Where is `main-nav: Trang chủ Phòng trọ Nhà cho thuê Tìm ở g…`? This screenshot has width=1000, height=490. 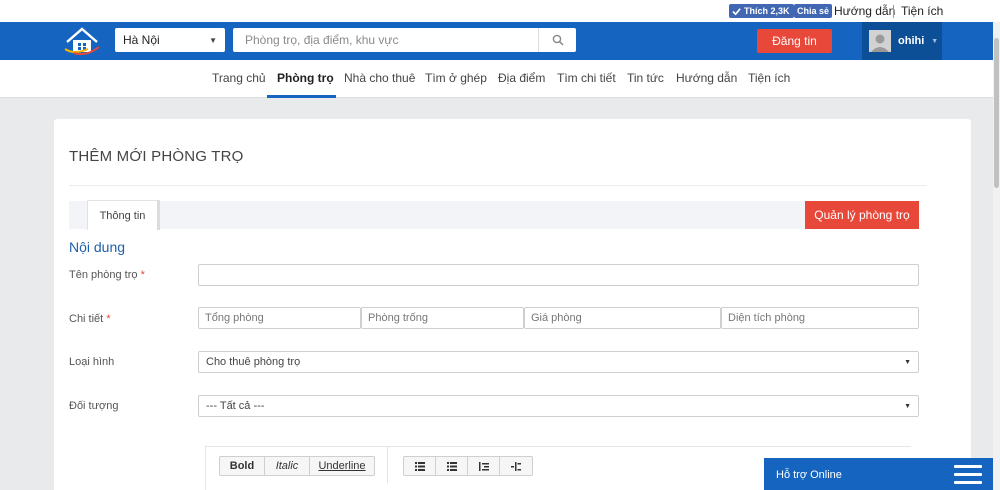
main-nav: Trang chủ Phòng trọ Nhà cho thuê Tìm ở g… is located at coordinates (500, 79).